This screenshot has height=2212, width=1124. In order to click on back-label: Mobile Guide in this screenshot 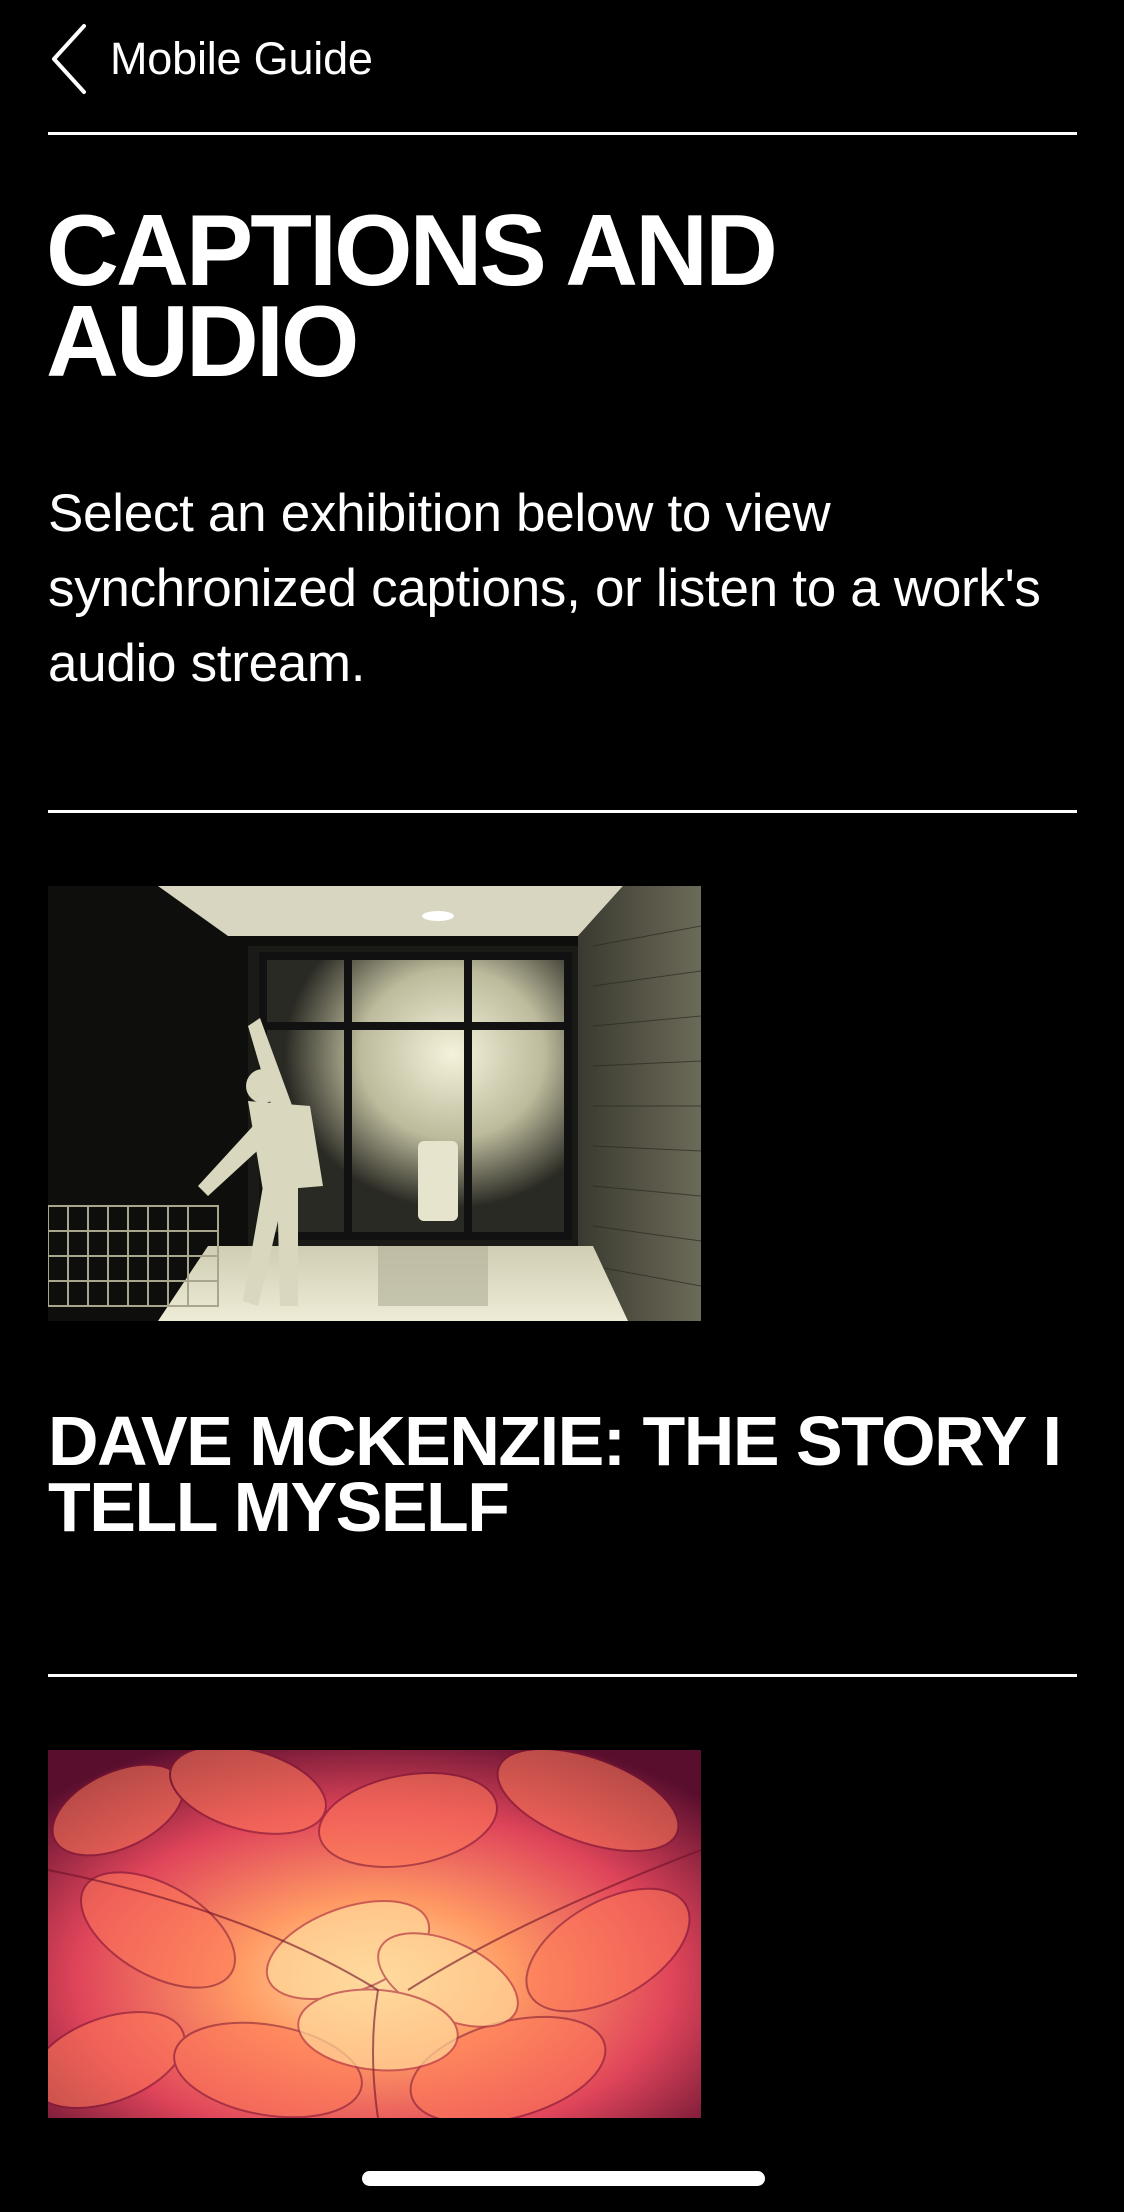, I will do `click(241, 58)`.